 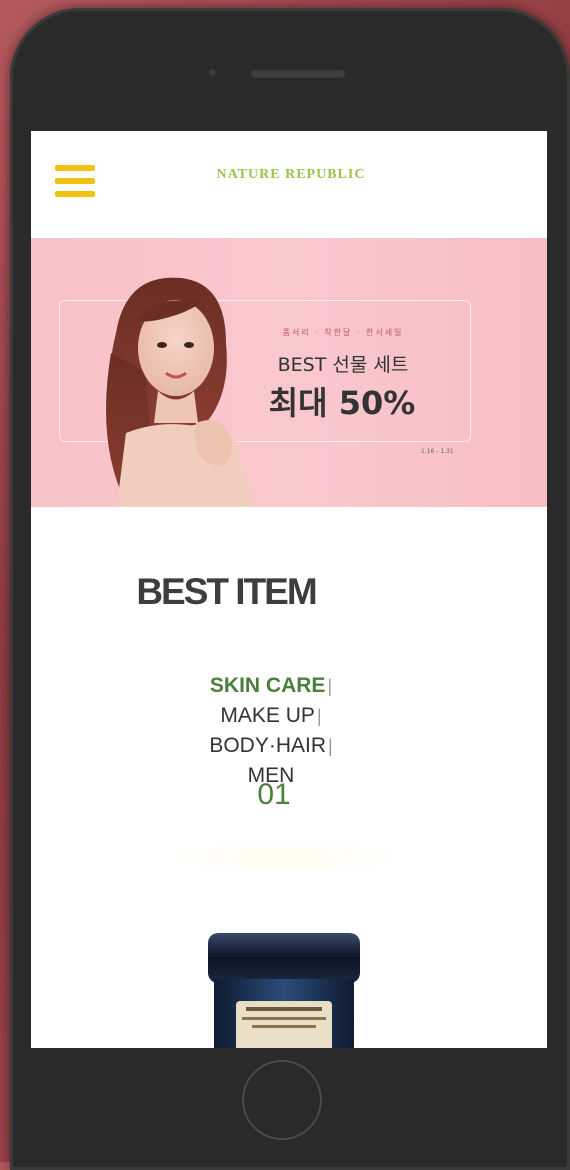 What do you see at coordinates (226, 591) in the screenshot?
I see `section-title: BEST ITEM` at bounding box center [226, 591].